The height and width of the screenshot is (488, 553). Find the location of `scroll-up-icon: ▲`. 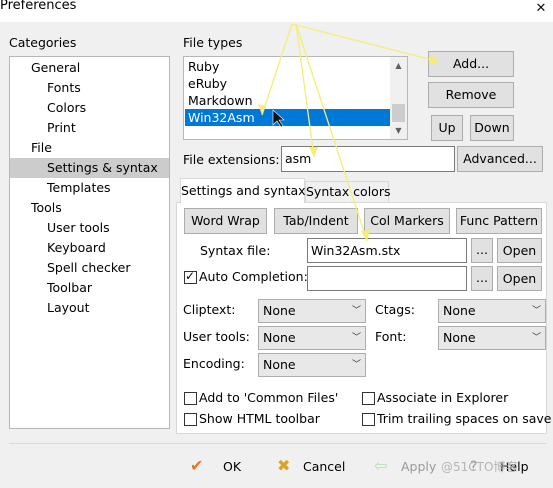

scroll-up-icon: ▲ is located at coordinates (398, 65).